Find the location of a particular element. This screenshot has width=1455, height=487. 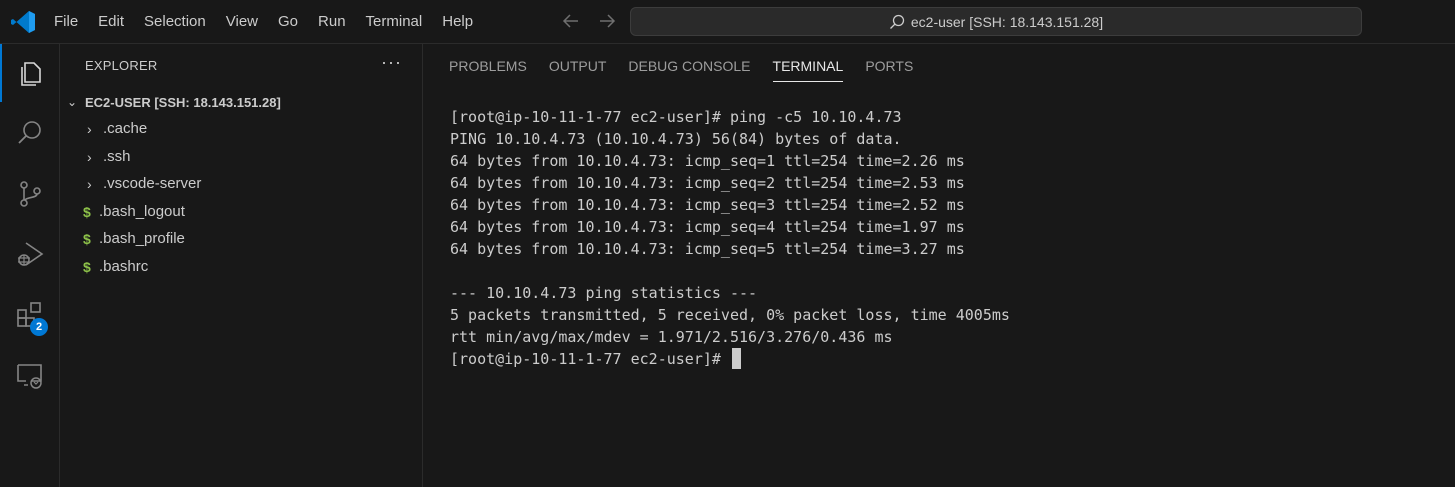

run-debug-icon is located at coordinates (31, 254).